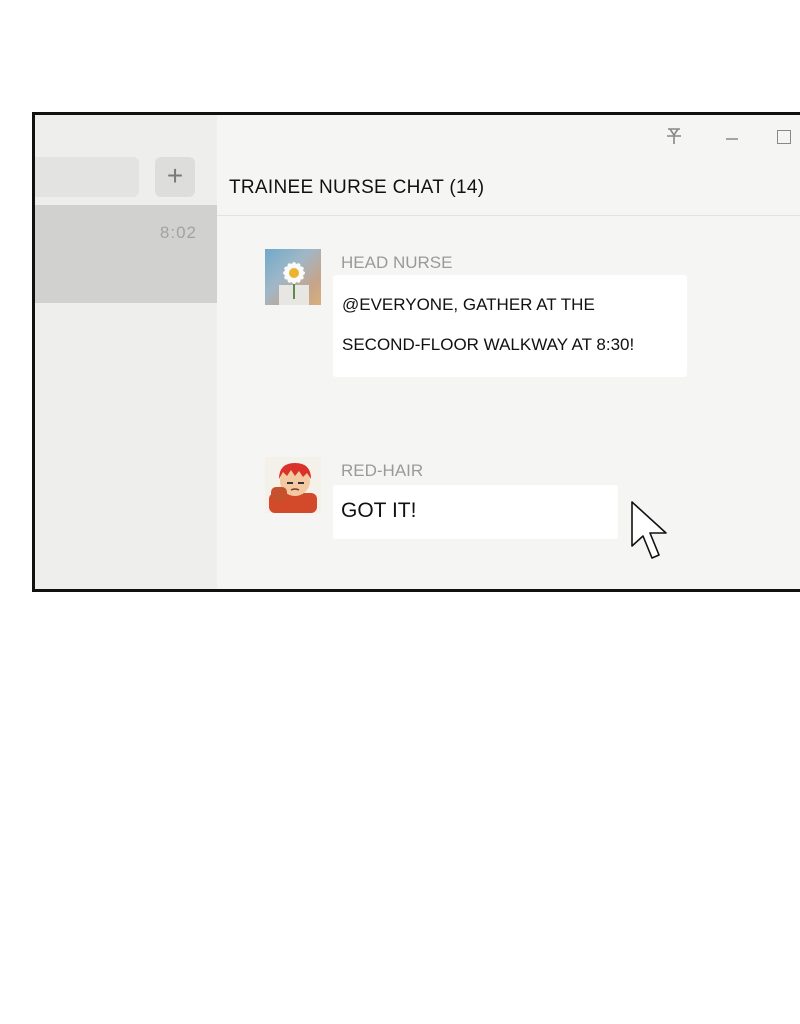  Describe the element at coordinates (508, 215) in the screenshot. I see `header-divider` at that location.